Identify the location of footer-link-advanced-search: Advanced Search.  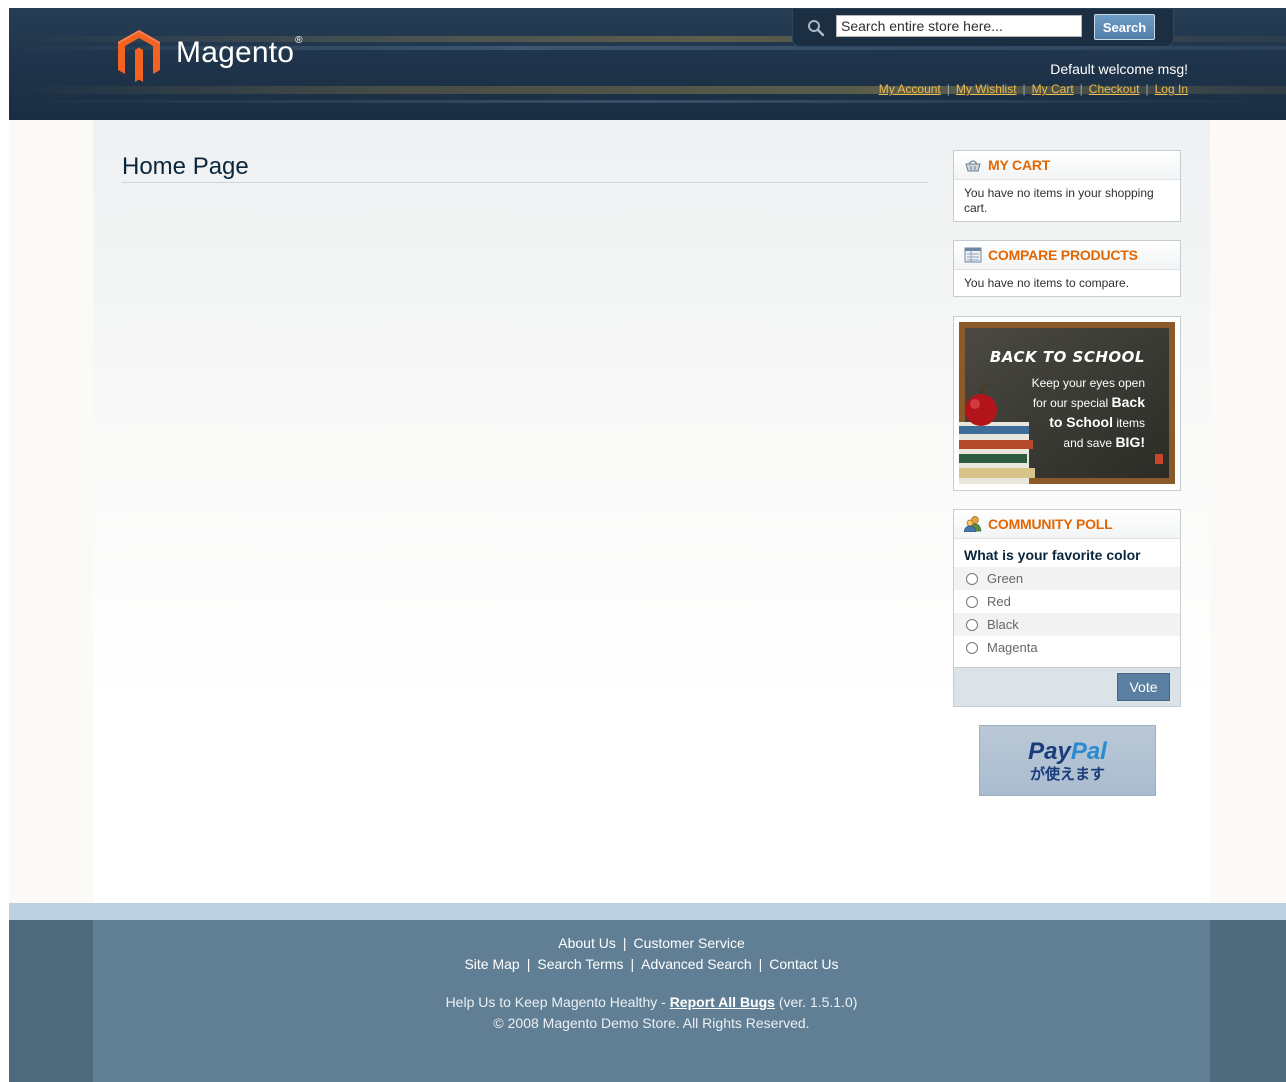
(696, 964).